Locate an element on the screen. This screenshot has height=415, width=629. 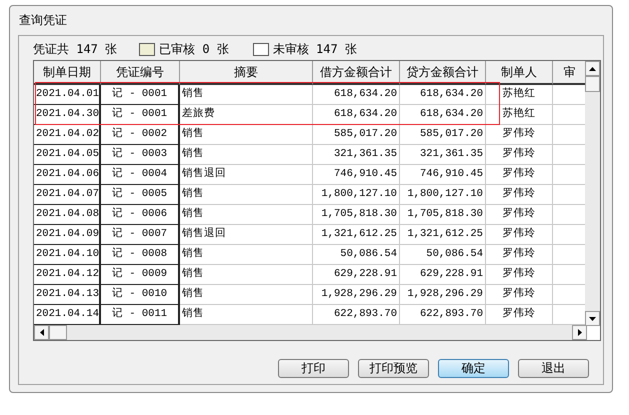
table-cell: 记 - 0003 is located at coordinates (140, 155).